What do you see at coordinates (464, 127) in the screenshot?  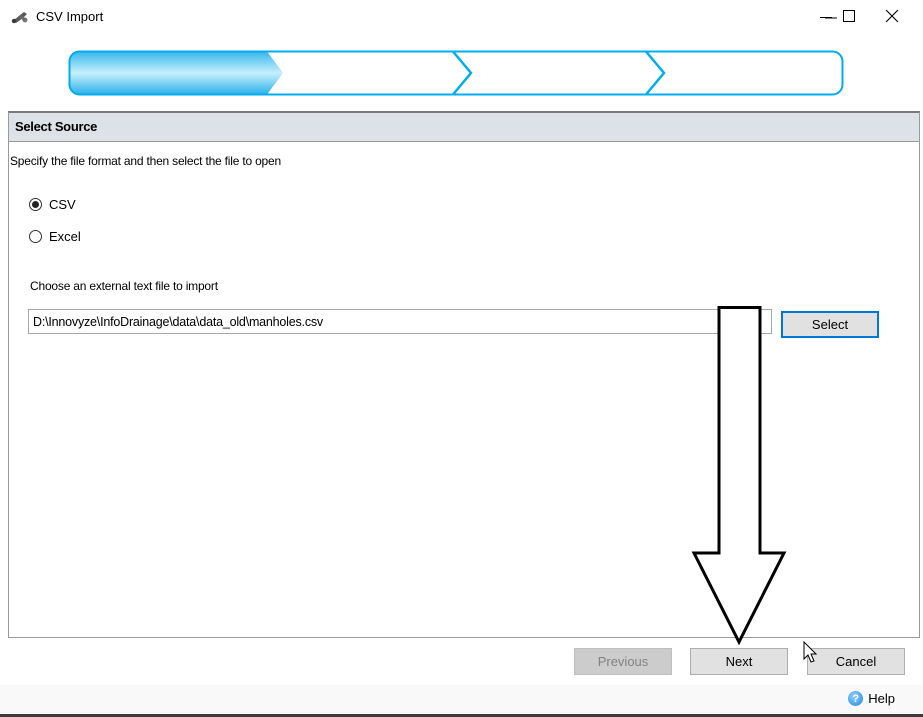 I see `section-title: Select Source` at bounding box center [464, 127].